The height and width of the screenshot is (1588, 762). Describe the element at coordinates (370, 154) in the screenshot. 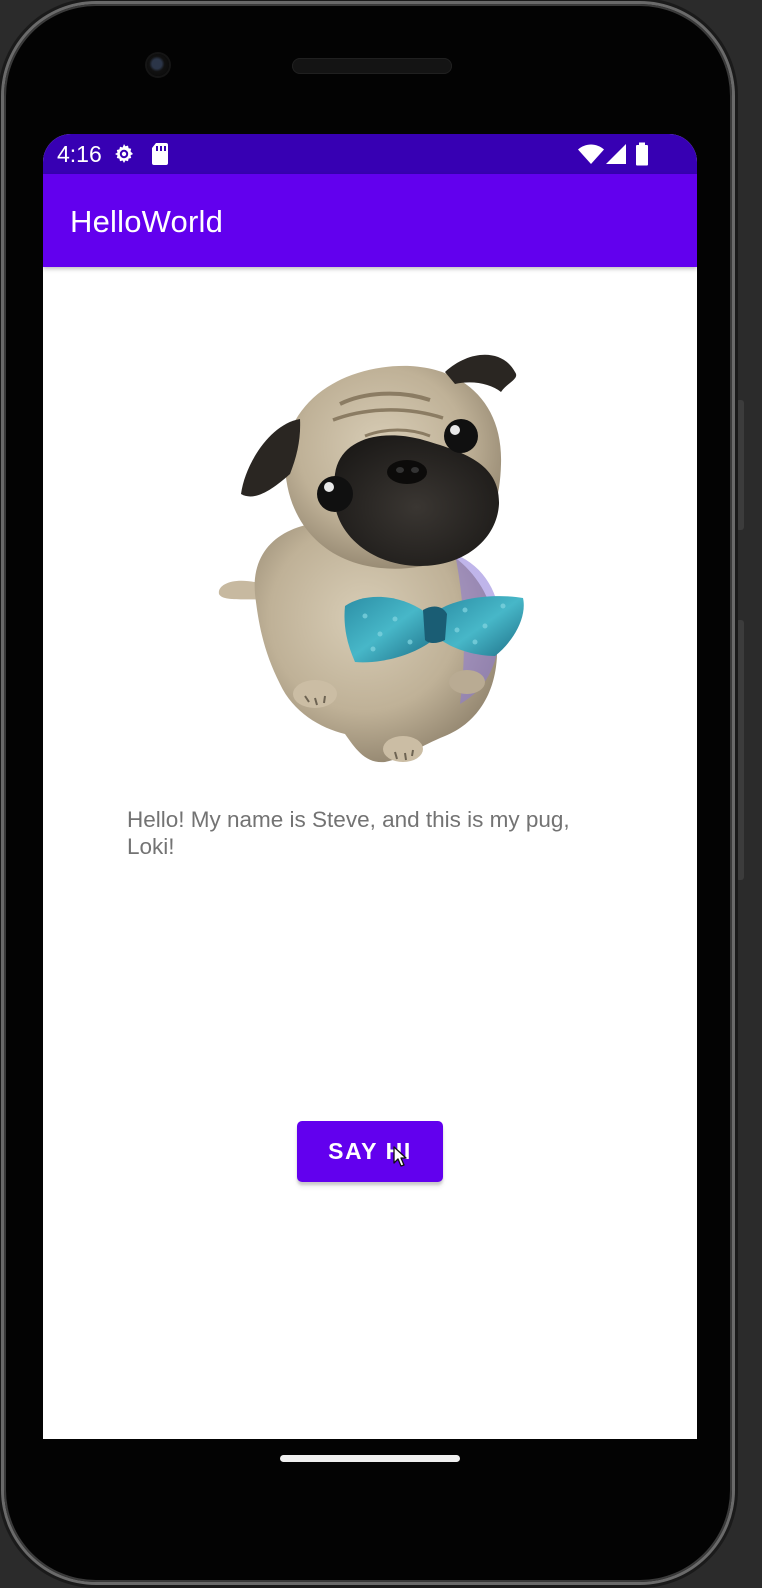

I see `status-bar: 4:16` at that location.